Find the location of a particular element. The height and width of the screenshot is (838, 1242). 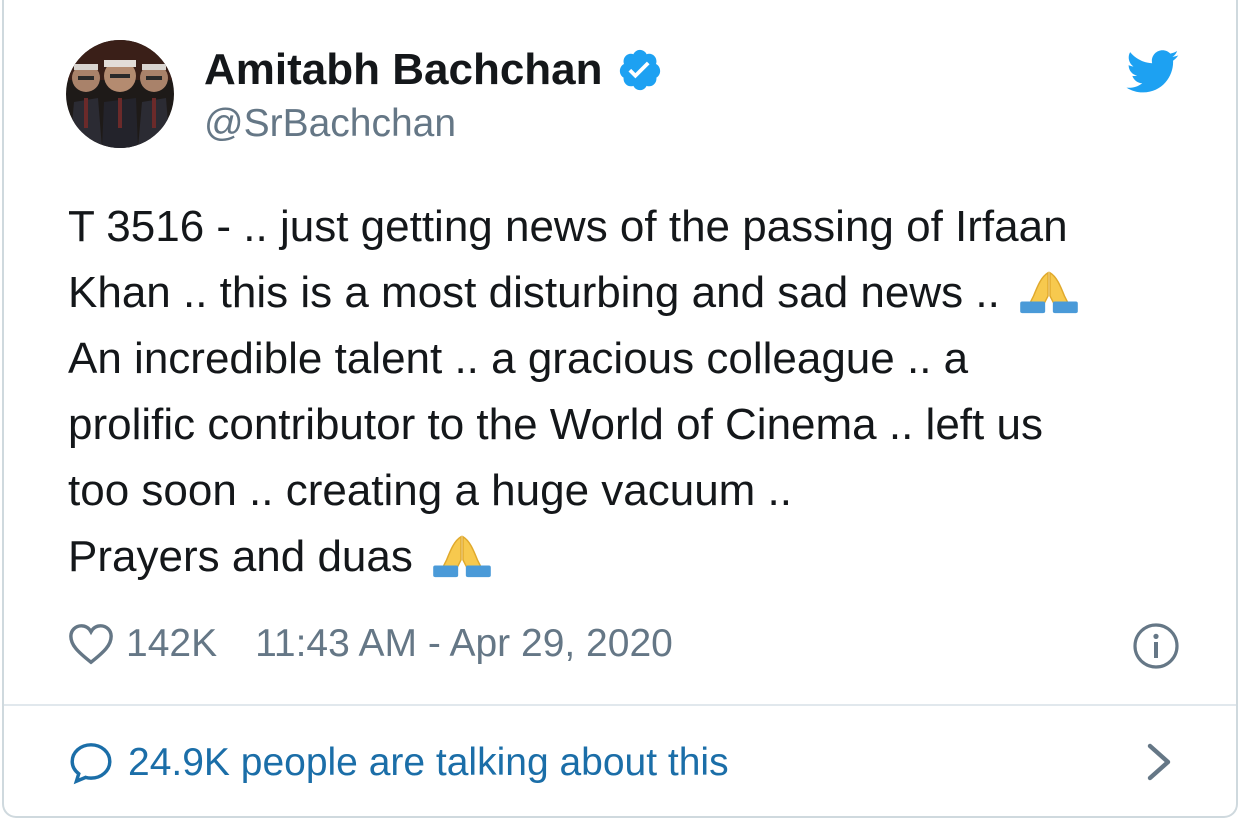

like-count: 142K is located at coordinates (171, 644).